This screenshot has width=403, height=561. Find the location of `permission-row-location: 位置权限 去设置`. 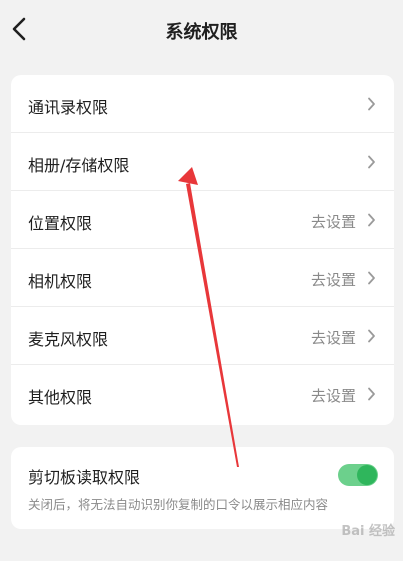

permission-row-location: 位置权限 去设置 is located at coordinates (202, 220).